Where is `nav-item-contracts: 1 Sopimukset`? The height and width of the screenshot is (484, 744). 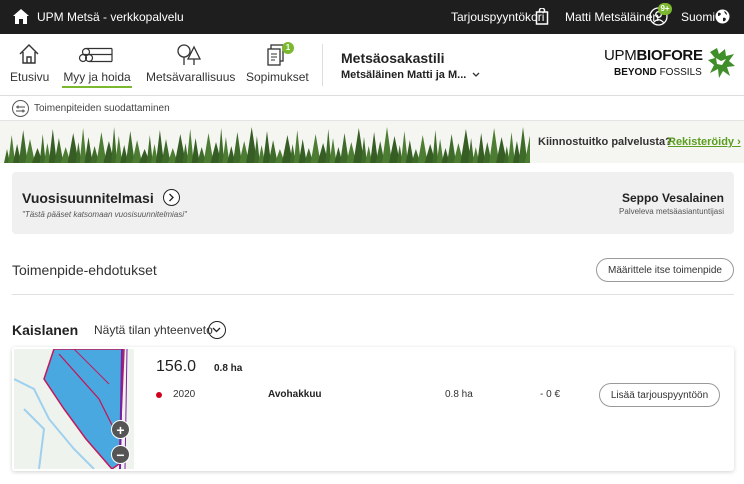
nav-item-contracts: 1 Sopimukset is located at coordinates (277, 65).